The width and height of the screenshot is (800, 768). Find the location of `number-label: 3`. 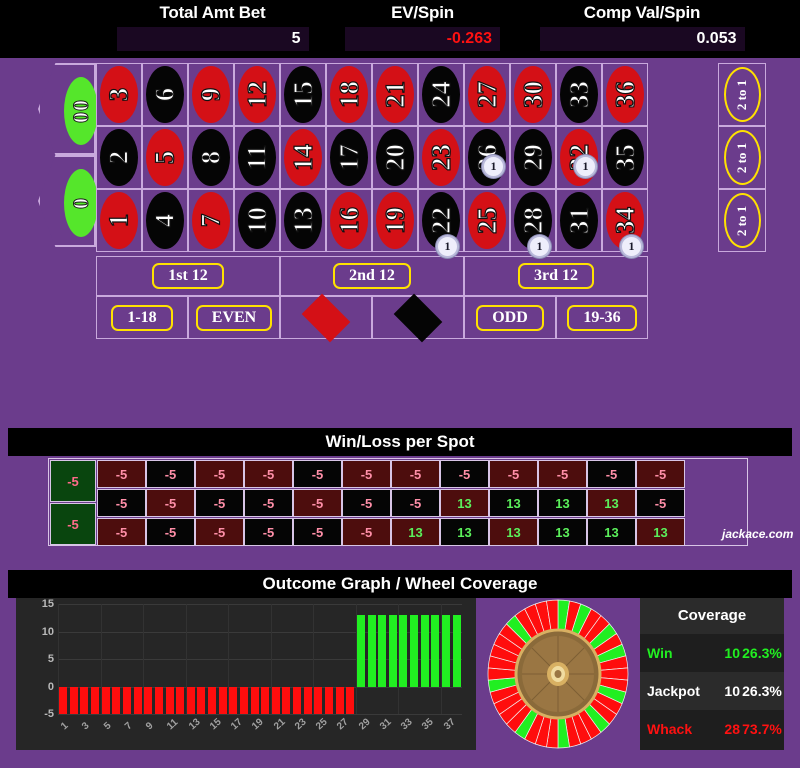

number-label: 3 is located at coordinates (118, 94).